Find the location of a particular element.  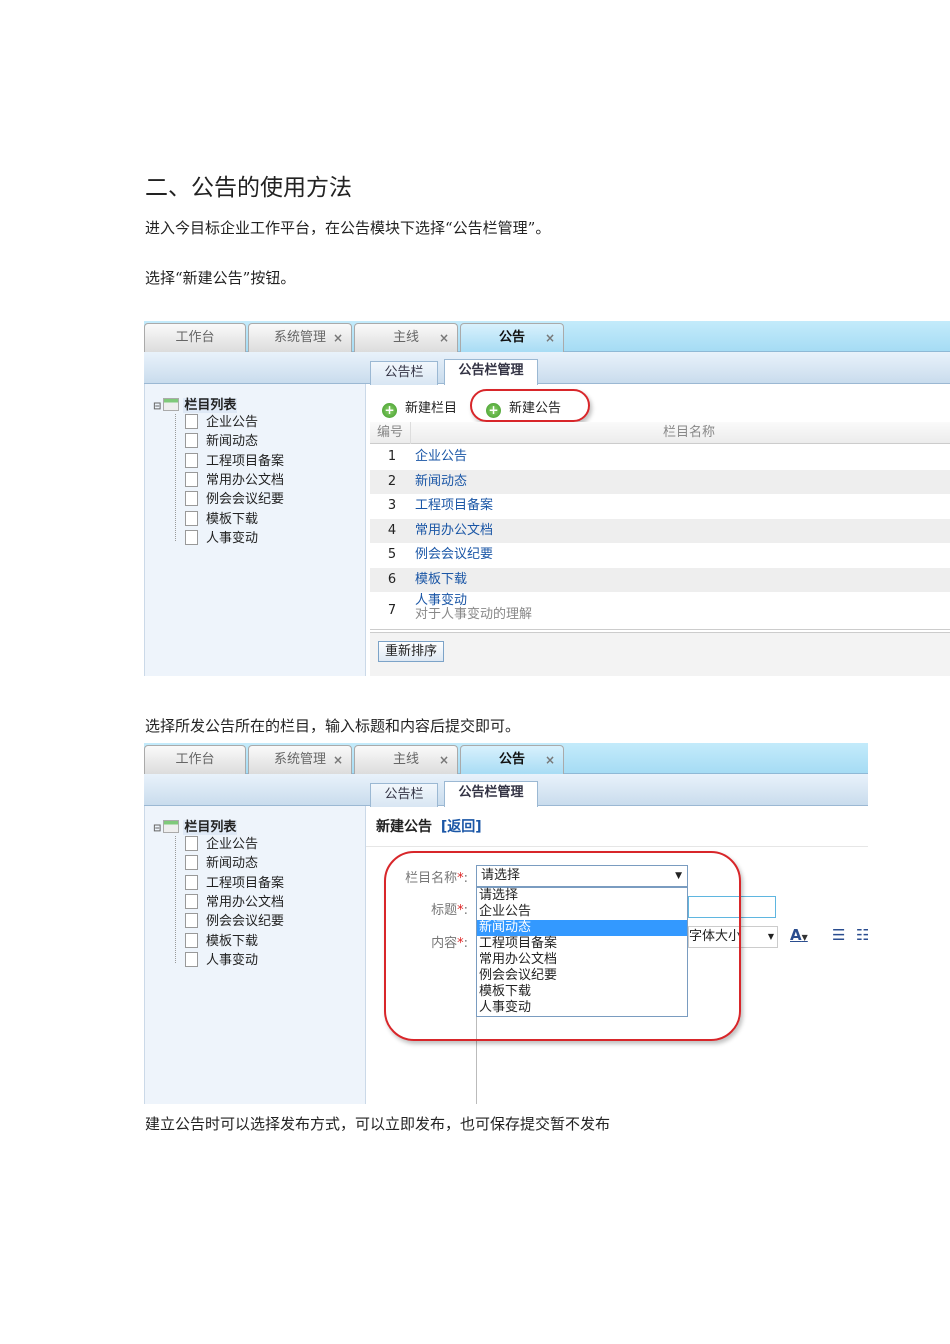

tree-item-label: 企业公告 is located at coordinates (232, 844).